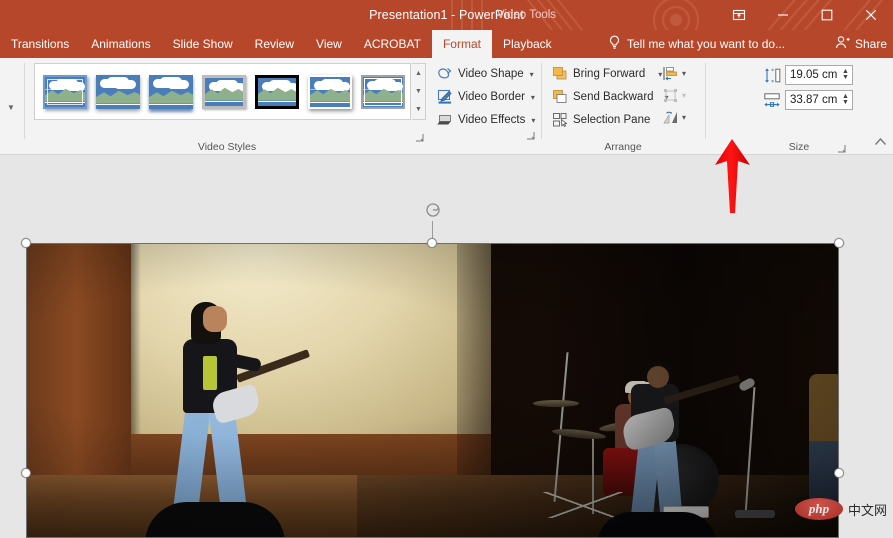 The image size is (893, 538). Describe the element at coordinates (783, 15) in the screenshot. I see `minimize-icon` at that location.